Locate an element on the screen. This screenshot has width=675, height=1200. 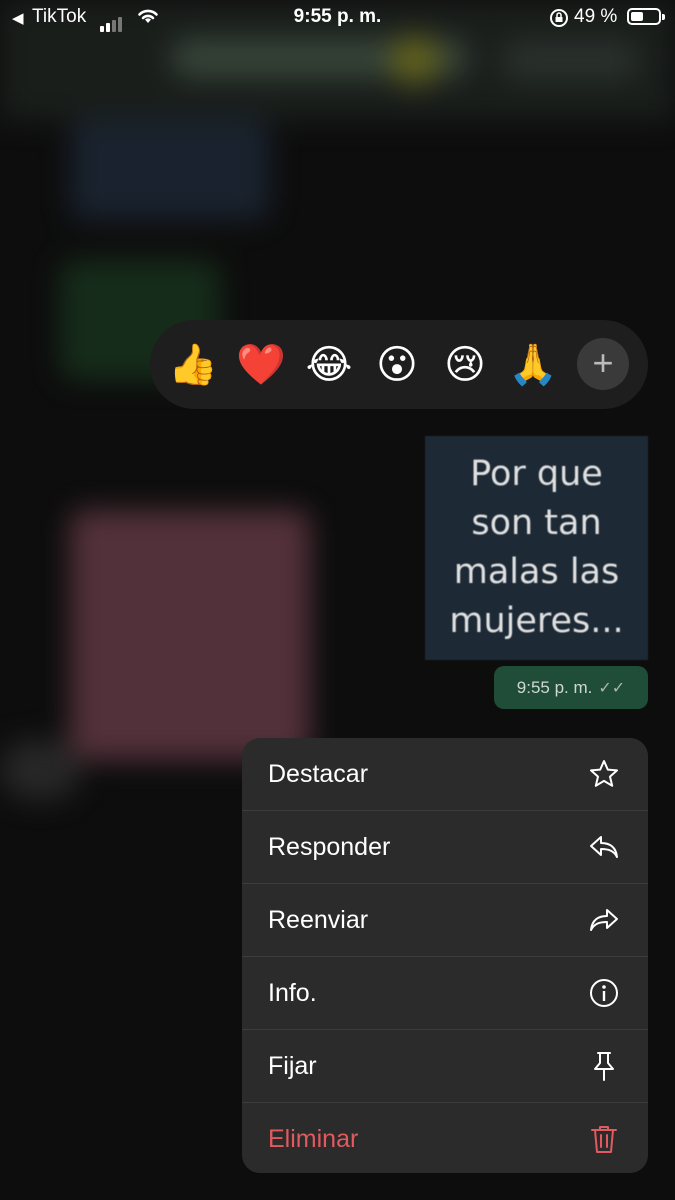
battery-percent: 49 % is located at coordinates (596, 16).